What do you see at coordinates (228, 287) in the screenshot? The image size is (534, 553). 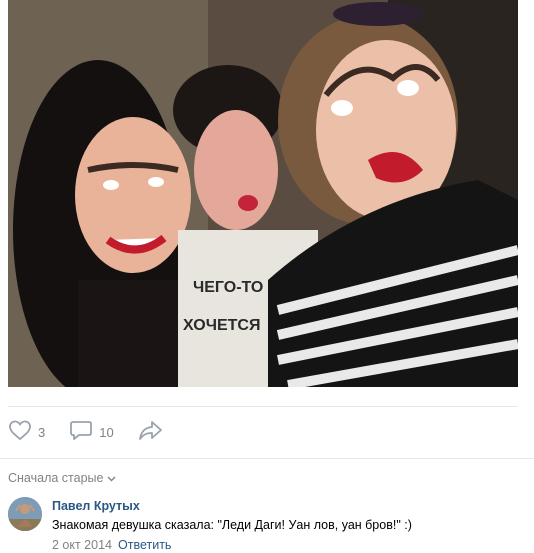 I see `svg-text: ЧЕГО-ТО` at bounding box center [228, 287].